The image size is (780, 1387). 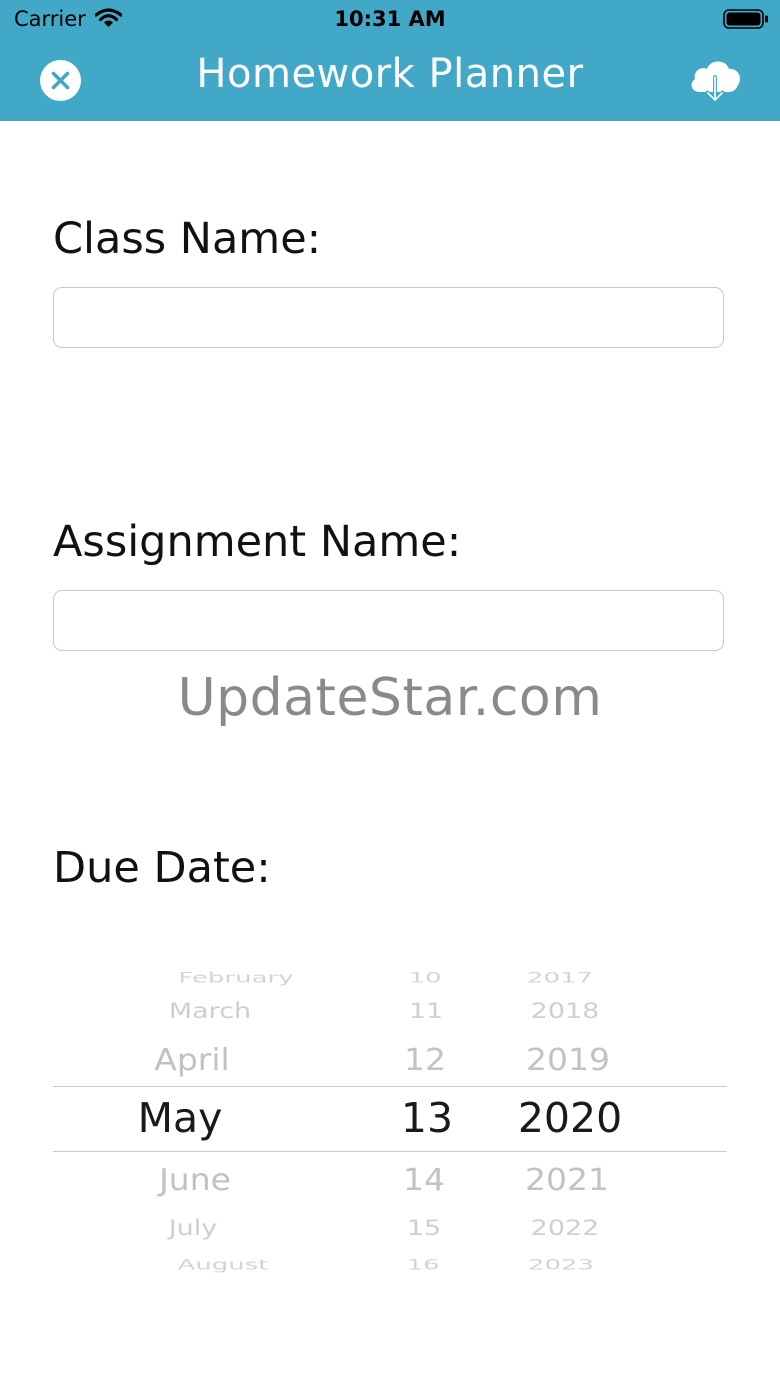 What do you see at coordinates (424, 978) in the screenshot?
I see `picker-day-item: 10` at bounding box center [424, 978].